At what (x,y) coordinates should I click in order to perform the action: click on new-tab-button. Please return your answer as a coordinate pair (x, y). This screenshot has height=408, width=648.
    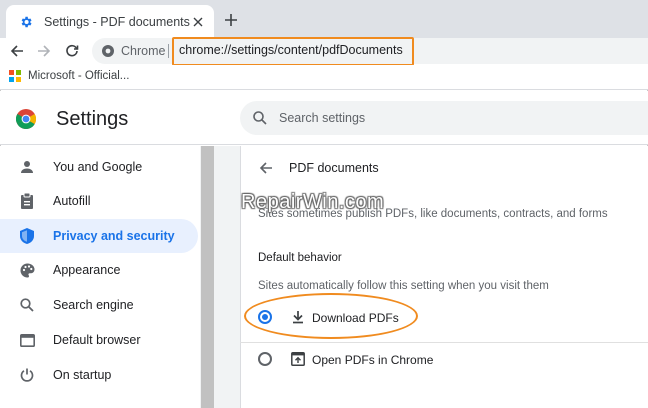
    Looking at the image, I should click on (231, 20).